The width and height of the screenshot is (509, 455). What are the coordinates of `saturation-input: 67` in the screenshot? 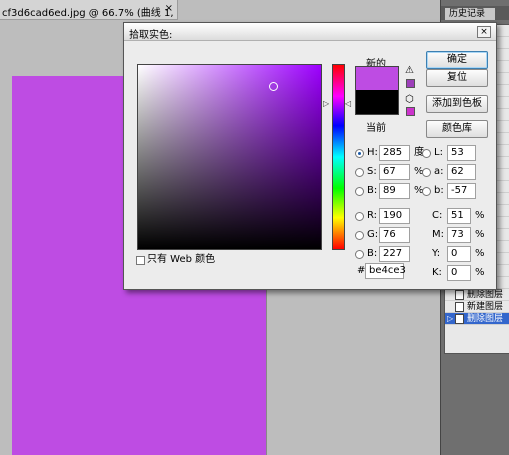 It's located at (394, 172).